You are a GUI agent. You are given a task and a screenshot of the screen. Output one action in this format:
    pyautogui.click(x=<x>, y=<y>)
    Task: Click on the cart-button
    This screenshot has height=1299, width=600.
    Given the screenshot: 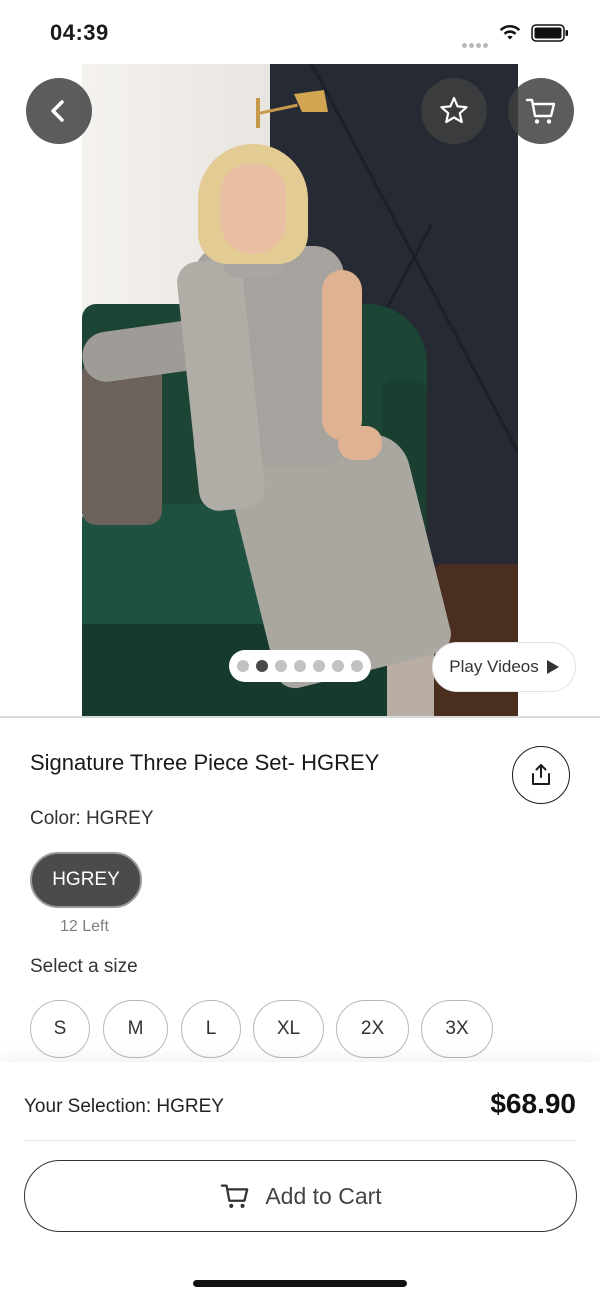 What is the action you would take?
    pyautogui.click(x=541, y=111)
    